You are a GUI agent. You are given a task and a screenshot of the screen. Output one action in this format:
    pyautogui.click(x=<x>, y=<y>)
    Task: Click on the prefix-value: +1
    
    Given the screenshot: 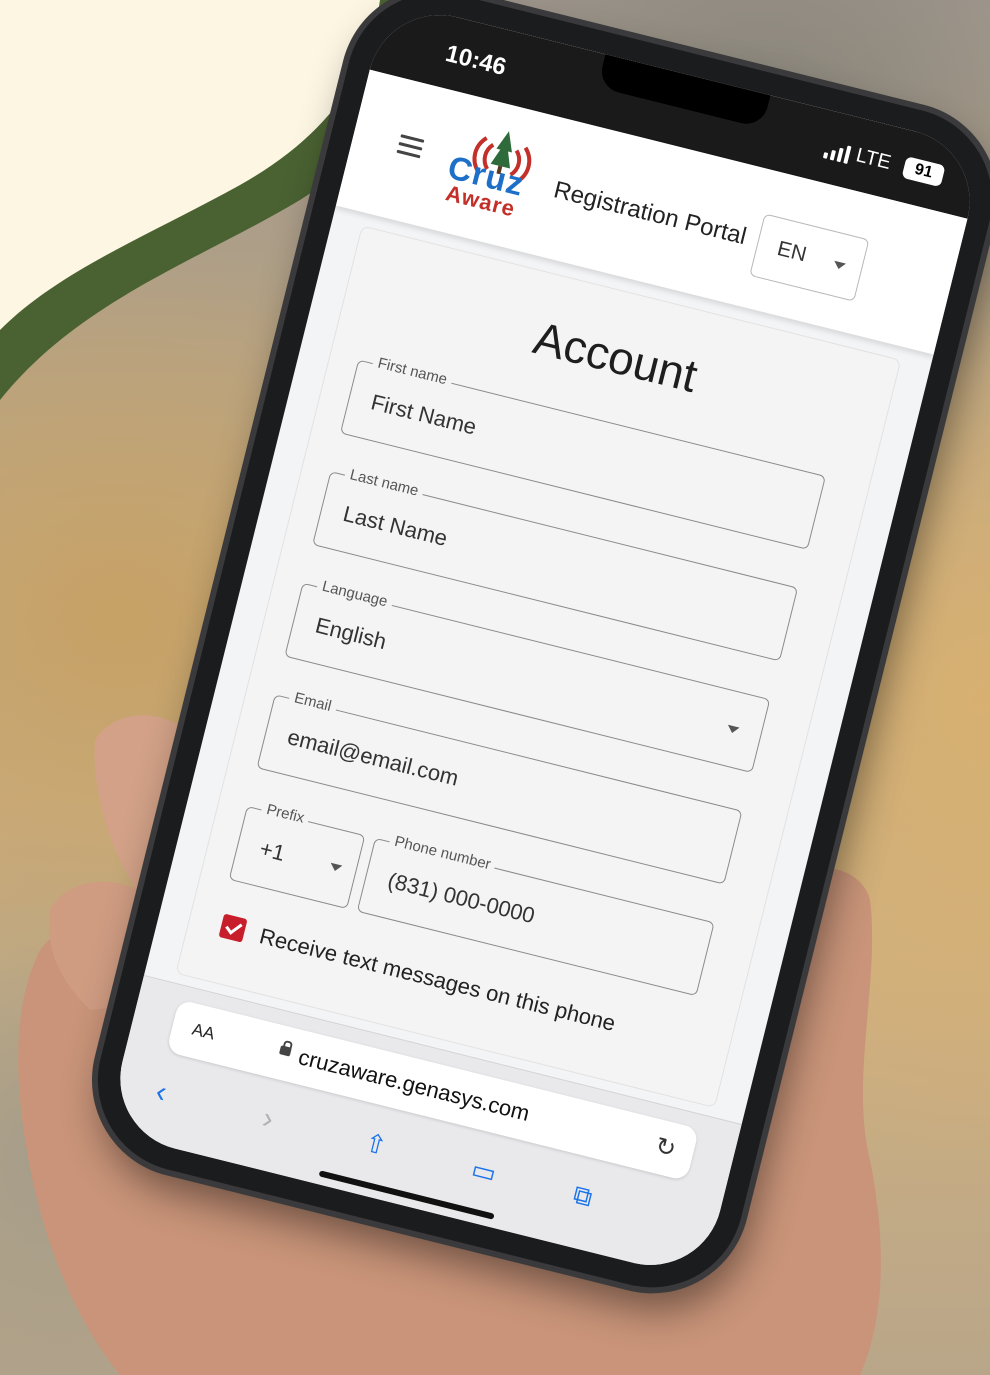 What is the action you would take?
    pyautogui.click(x=272, y=851)
    